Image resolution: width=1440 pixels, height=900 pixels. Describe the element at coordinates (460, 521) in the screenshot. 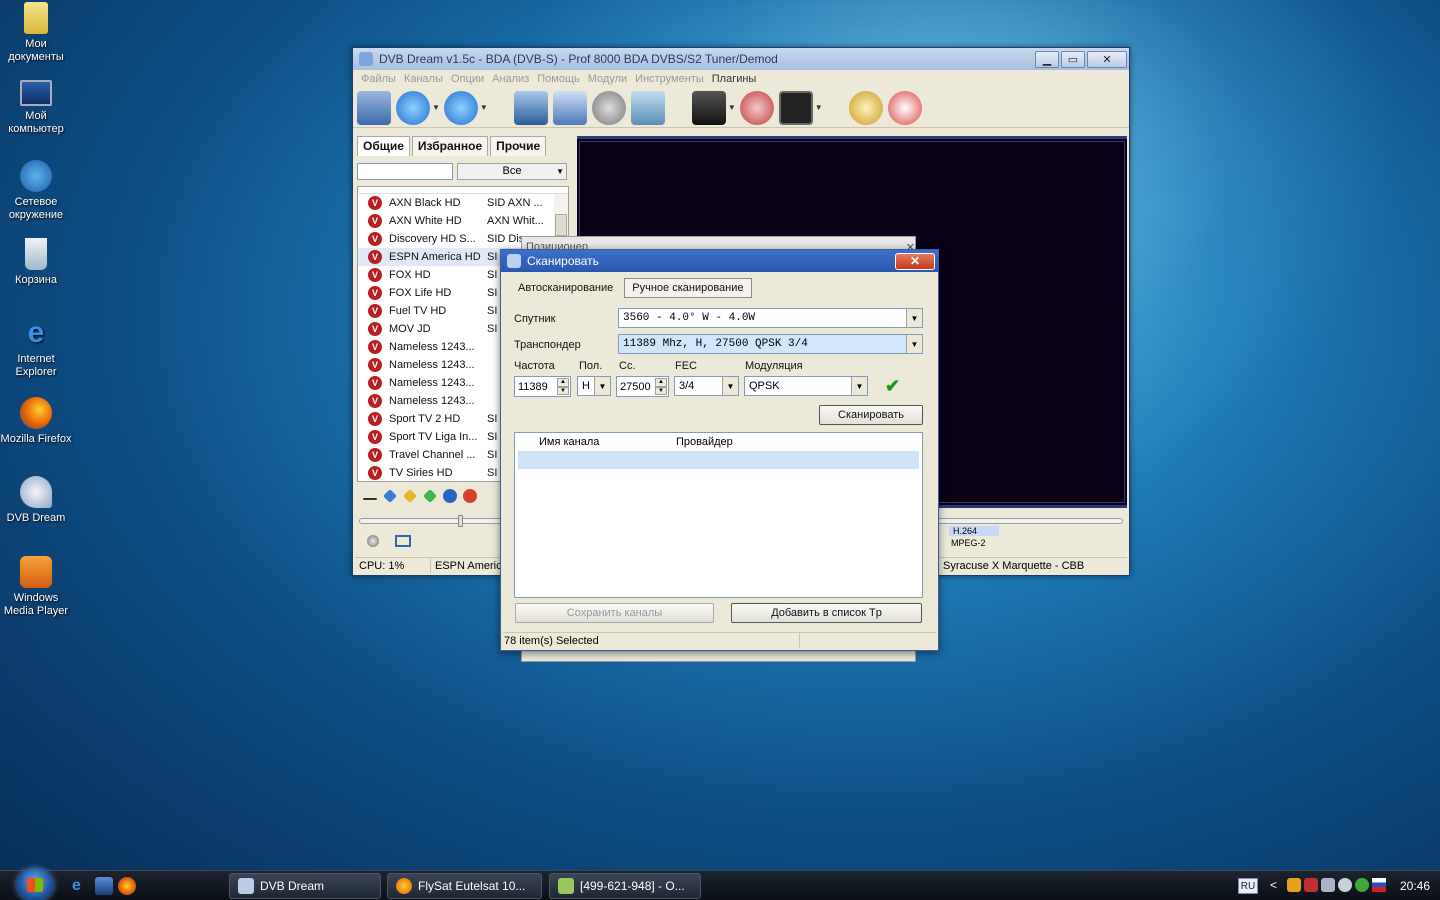

I see `seek-knob` at that location.